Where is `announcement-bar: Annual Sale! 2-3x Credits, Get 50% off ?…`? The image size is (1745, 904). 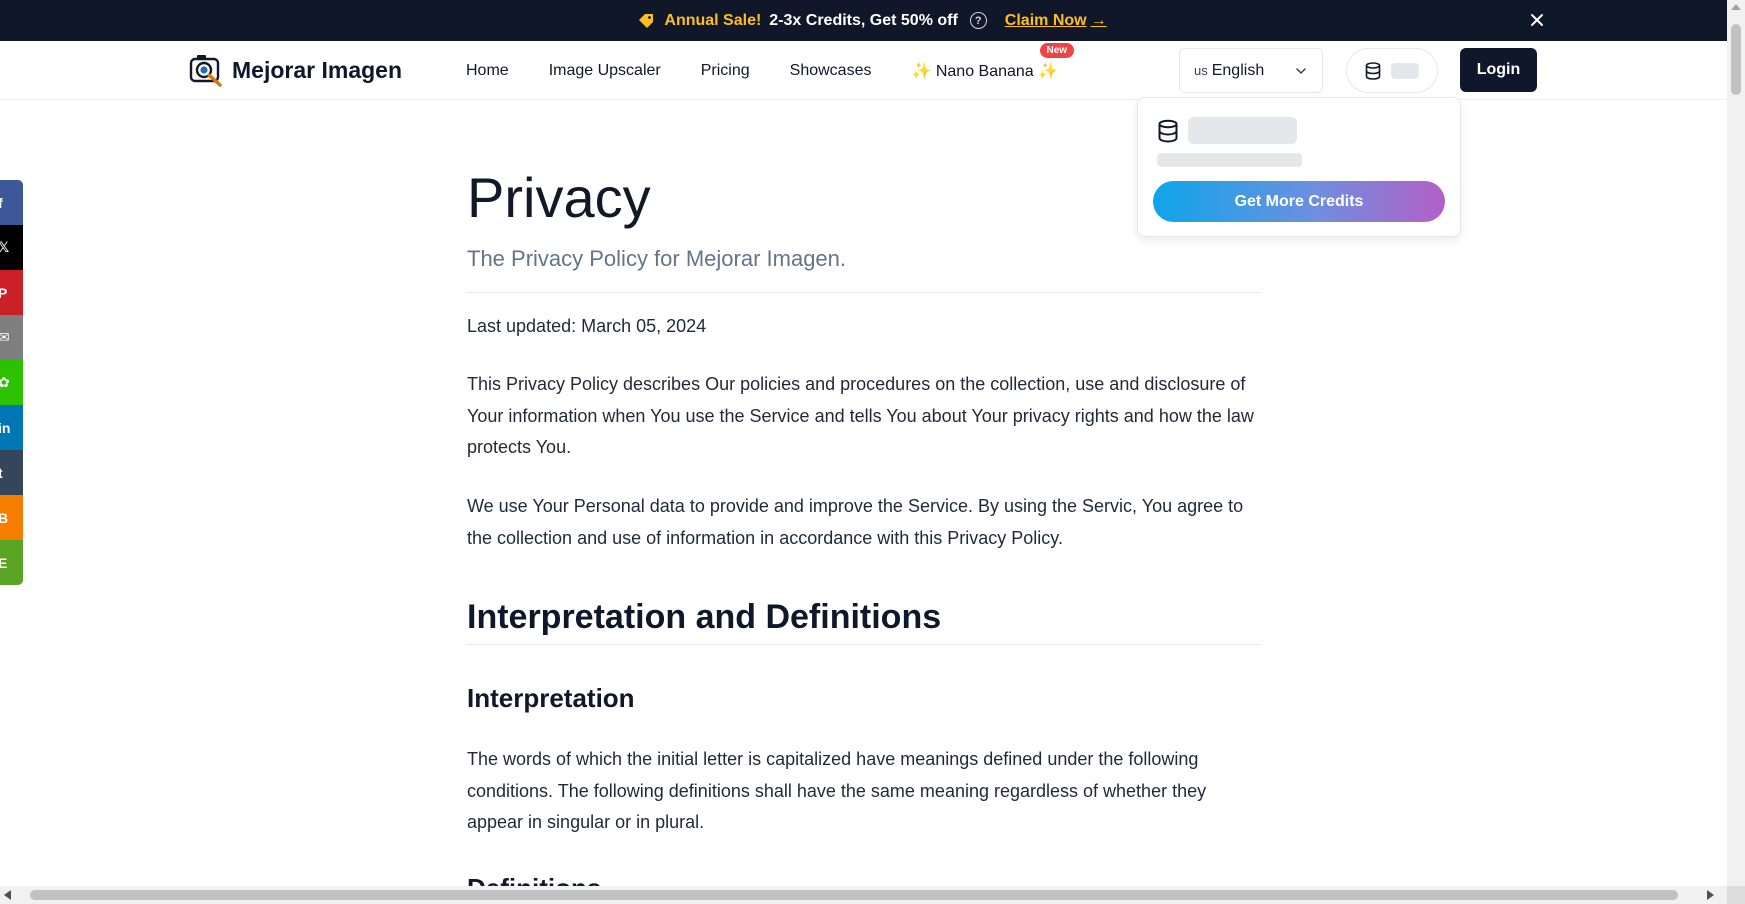
announcement-bar: Annual Sale! 2-3x Credits, Get 50% off ?… is located at coordinates (872, 20).